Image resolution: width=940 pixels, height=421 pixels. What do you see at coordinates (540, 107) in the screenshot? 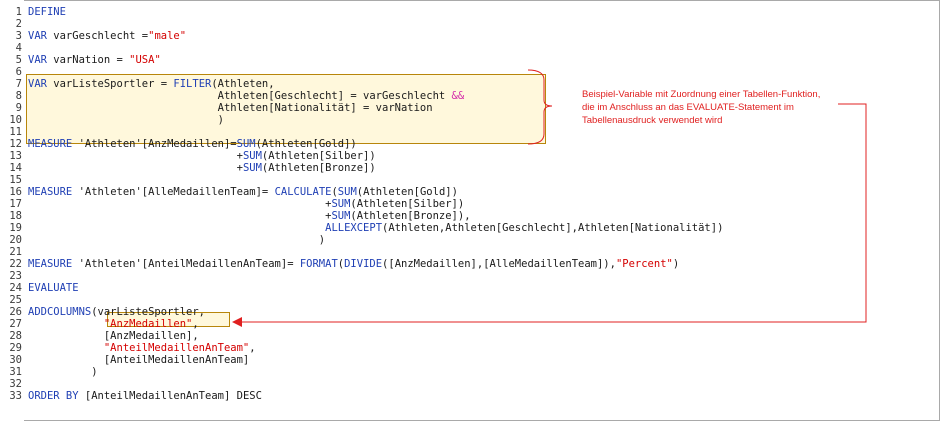
I see `annotation-brace` at bounding box center [540, 107].